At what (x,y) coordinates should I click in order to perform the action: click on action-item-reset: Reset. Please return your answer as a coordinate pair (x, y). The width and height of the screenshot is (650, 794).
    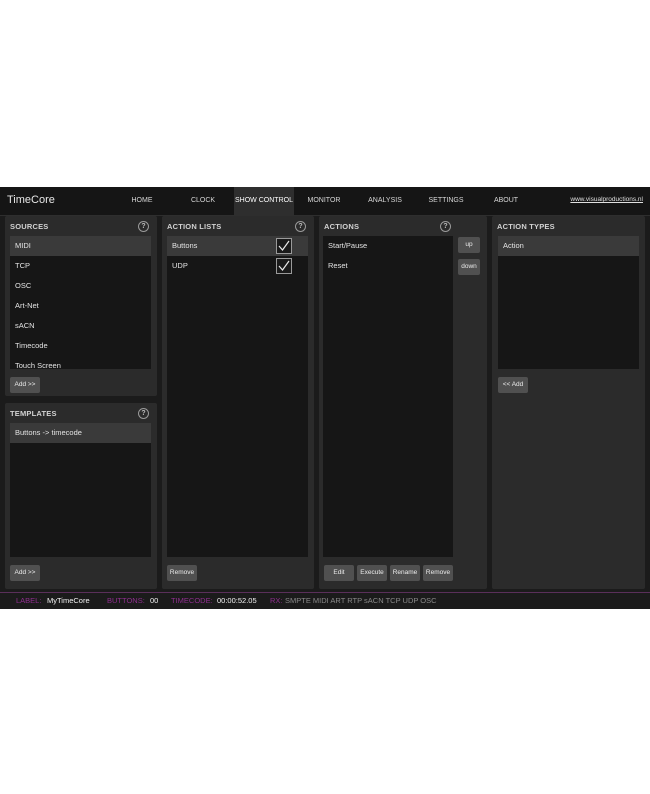
    Looking at the image, I should click on (388, 266).